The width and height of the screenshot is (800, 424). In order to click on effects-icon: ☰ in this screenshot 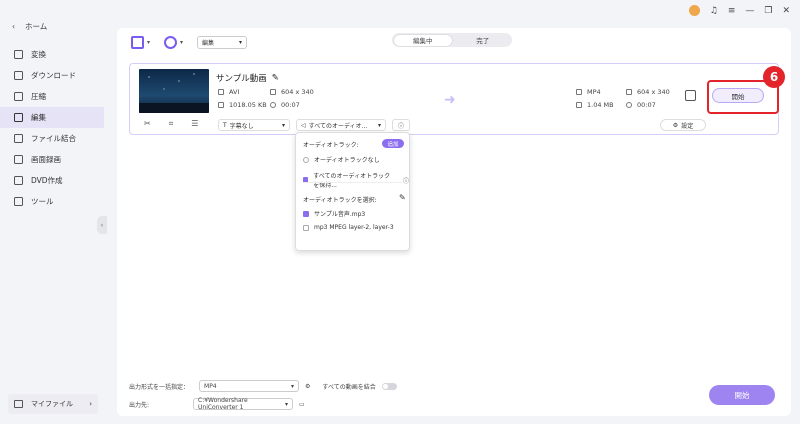, I will do `click(194, 124)`.